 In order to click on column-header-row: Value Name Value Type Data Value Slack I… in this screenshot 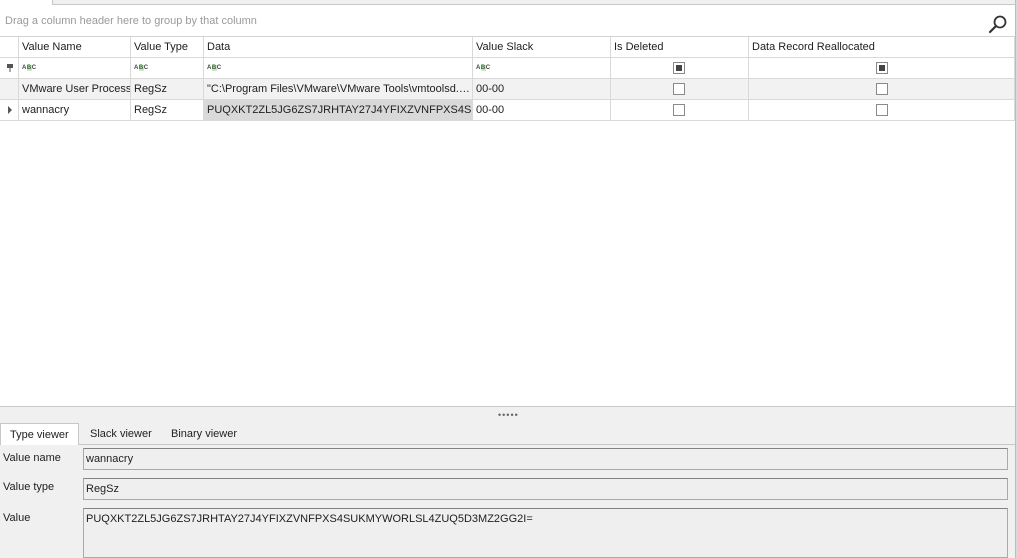, I will do `click(507, 47)`.